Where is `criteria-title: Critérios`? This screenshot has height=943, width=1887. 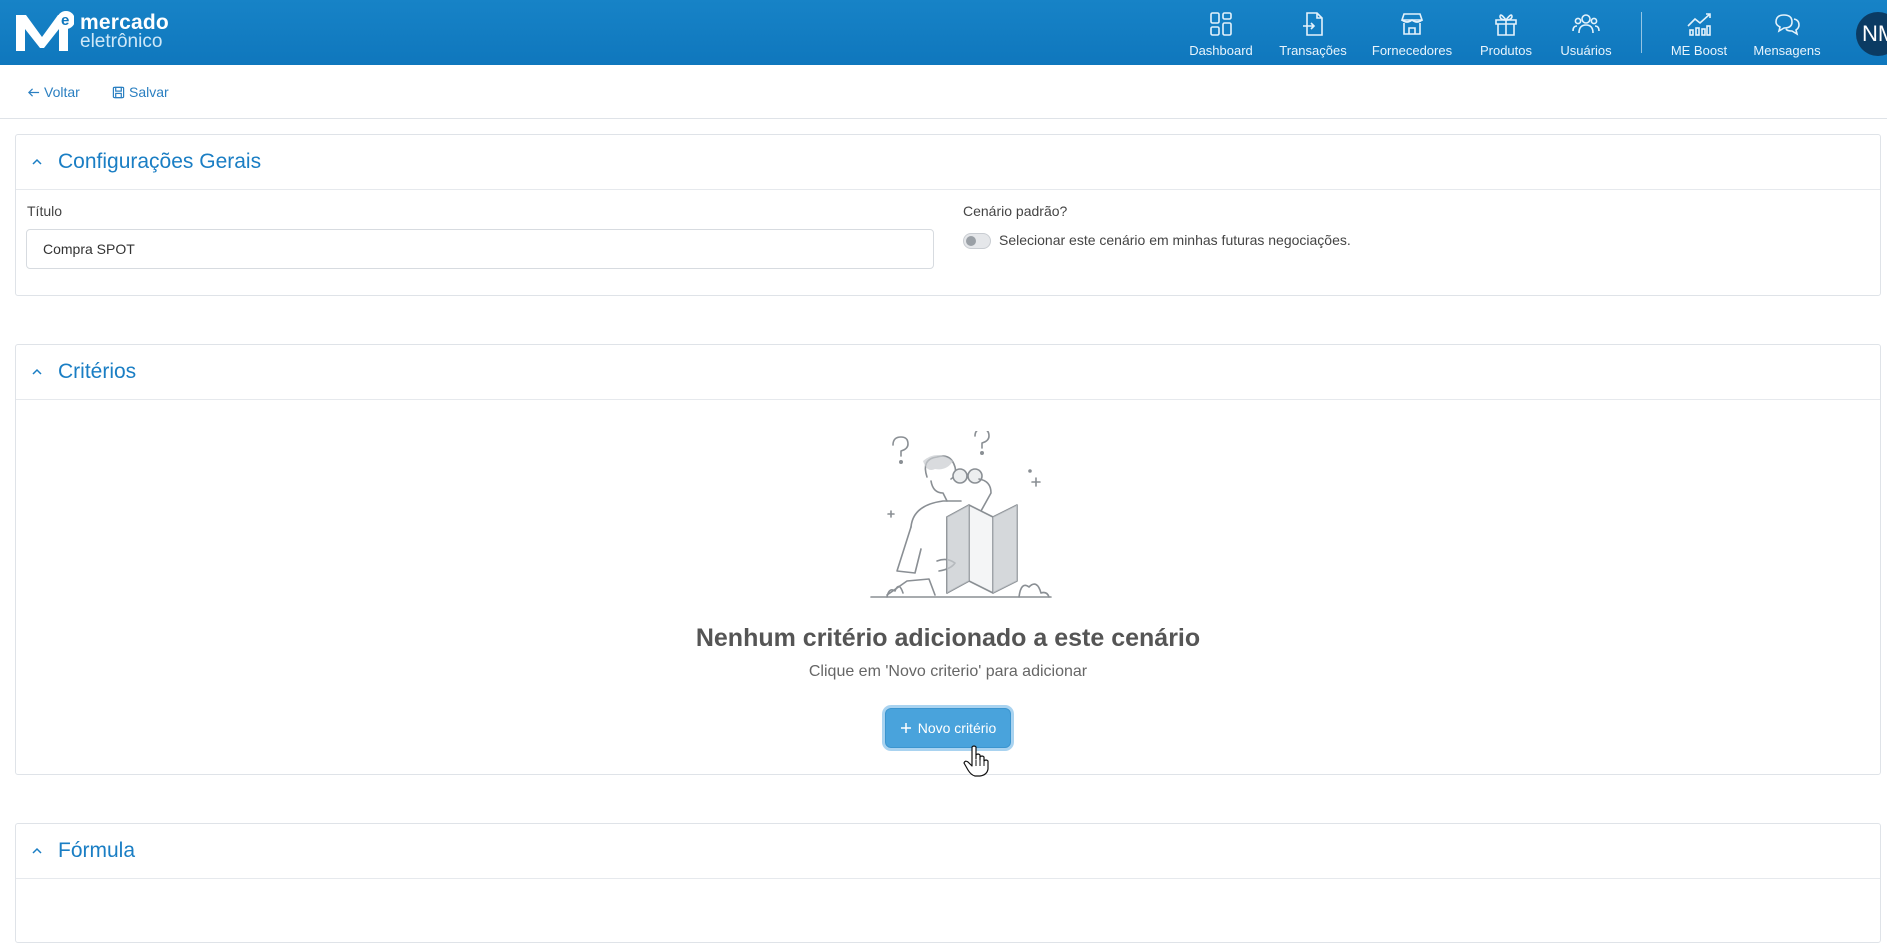
criteria-title: Critérios is located at coordinates (97, 371).